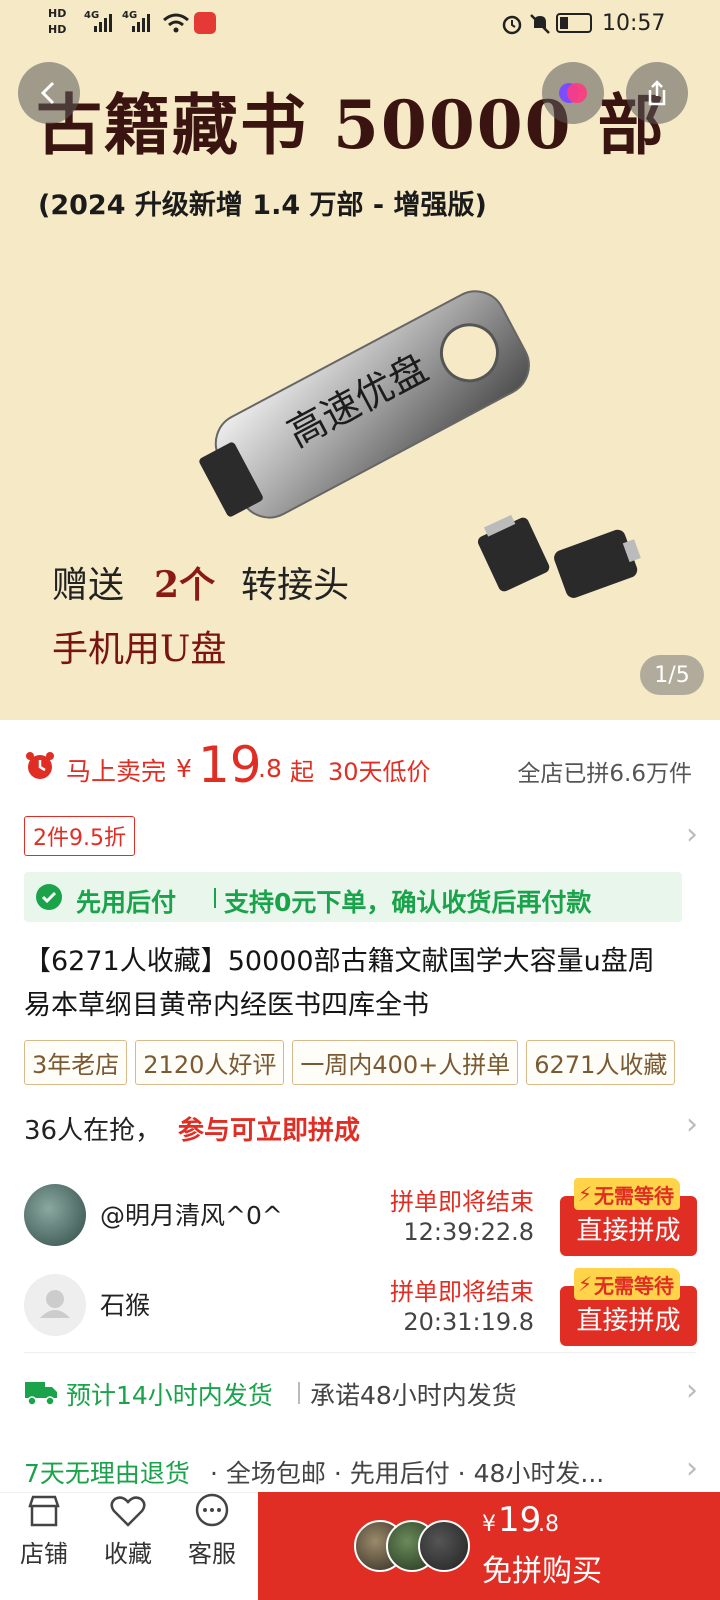 This screenshot has width=720, height=1600. I want to click on gift-prefix: 赠送, so click(88, 585).